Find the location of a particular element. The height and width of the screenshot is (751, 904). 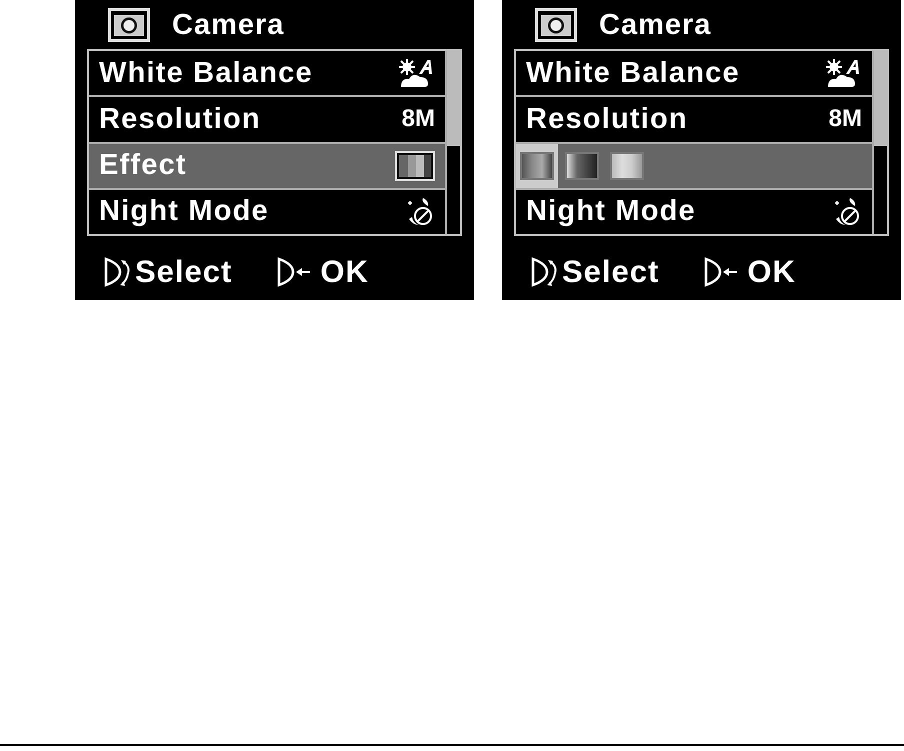

effect-option is located at coordinates (537, 166).